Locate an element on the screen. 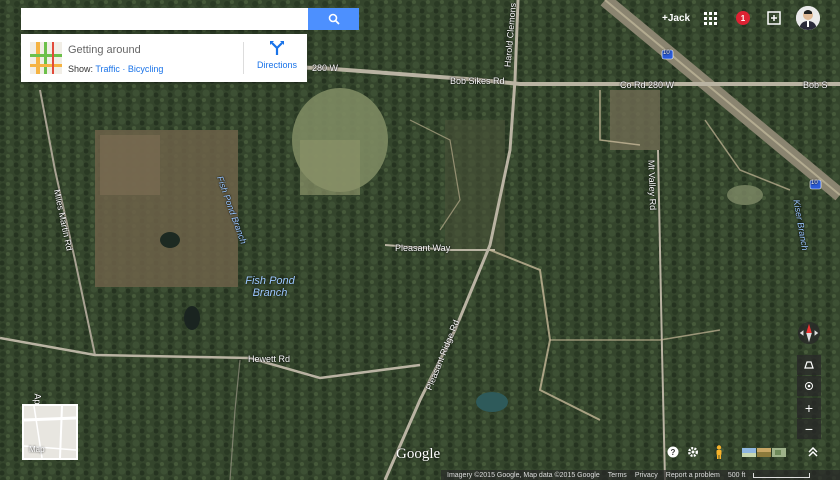 The width and height of the screenshot is (840, 480). water-label-fish-pond-branch: Fish Pond Branch is located at coordinates (270, 287).